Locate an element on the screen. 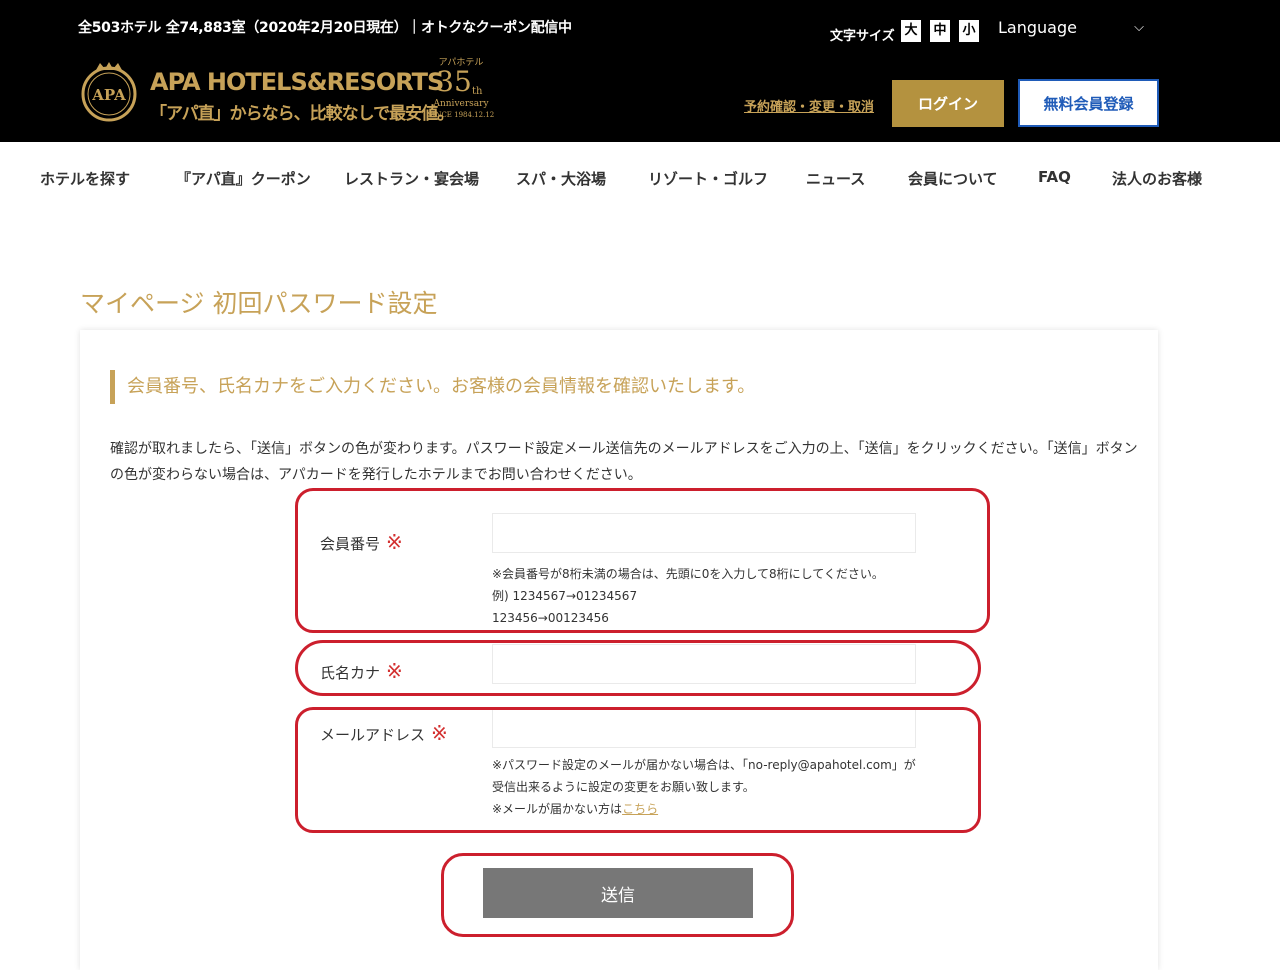  member-number-hint-line: ※会員番号が8桁未満の場合は、先頭に0を入力して8桁にしてください。 is located at coordinates (688, 574).